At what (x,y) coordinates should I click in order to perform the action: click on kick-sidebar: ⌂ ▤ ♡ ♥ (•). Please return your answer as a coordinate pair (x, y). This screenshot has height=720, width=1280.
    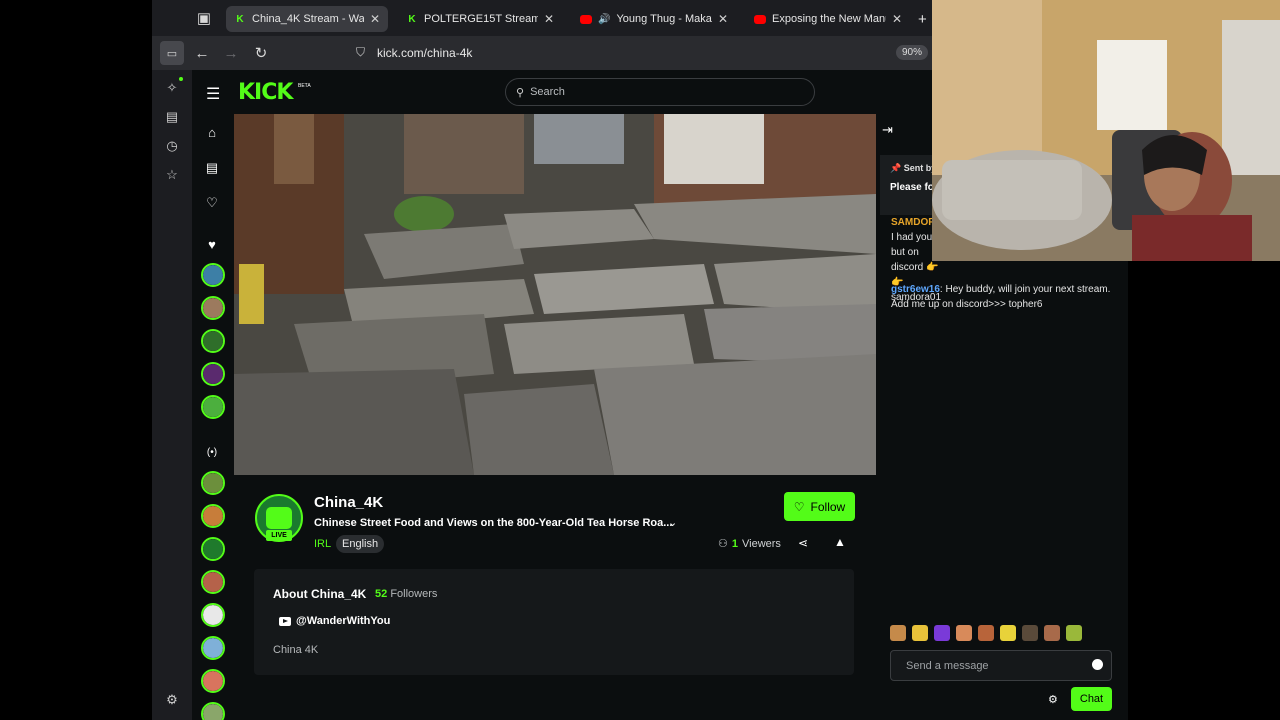
    Looking at the image, I should click on (212, 417).